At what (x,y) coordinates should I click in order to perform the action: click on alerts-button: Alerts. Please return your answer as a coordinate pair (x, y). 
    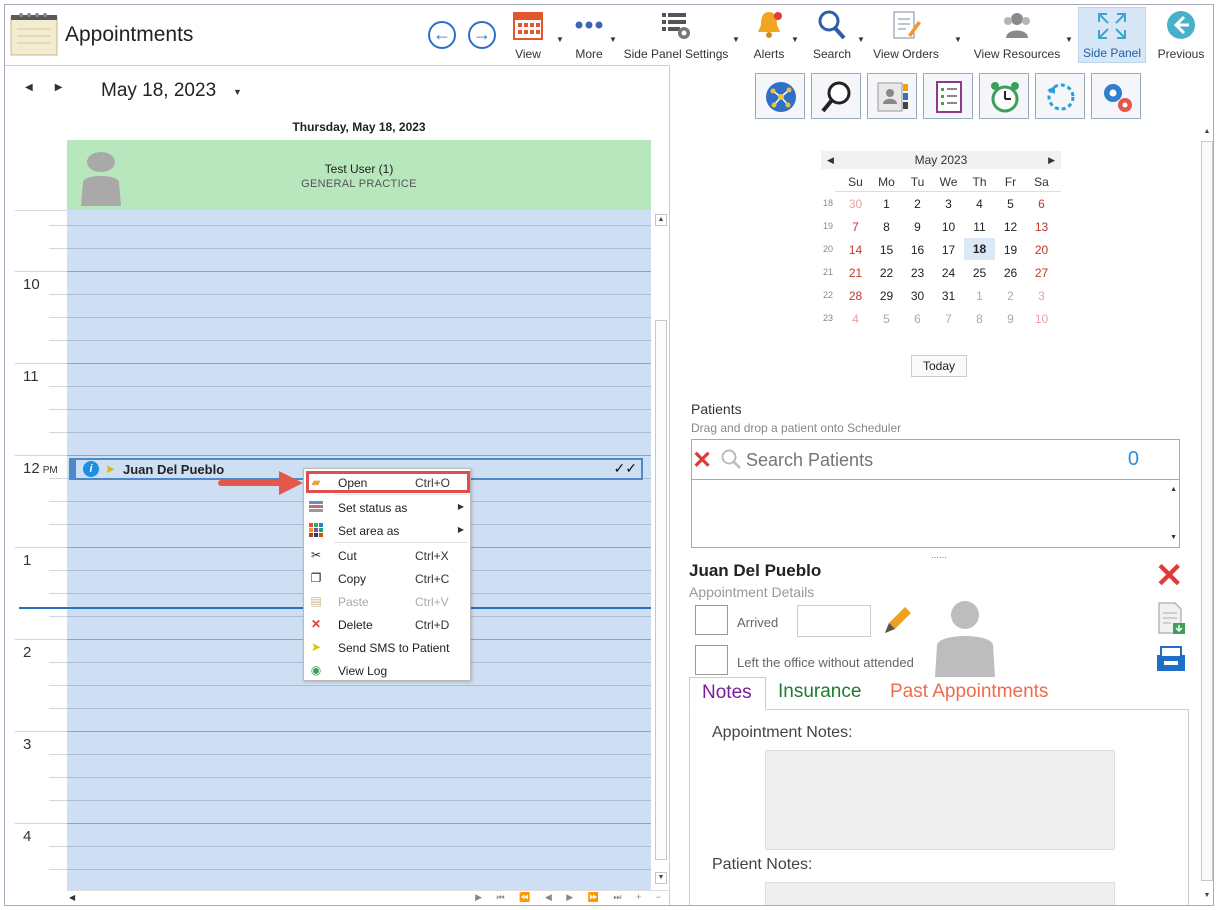
    Looking at the image, I should click on (769, 35).